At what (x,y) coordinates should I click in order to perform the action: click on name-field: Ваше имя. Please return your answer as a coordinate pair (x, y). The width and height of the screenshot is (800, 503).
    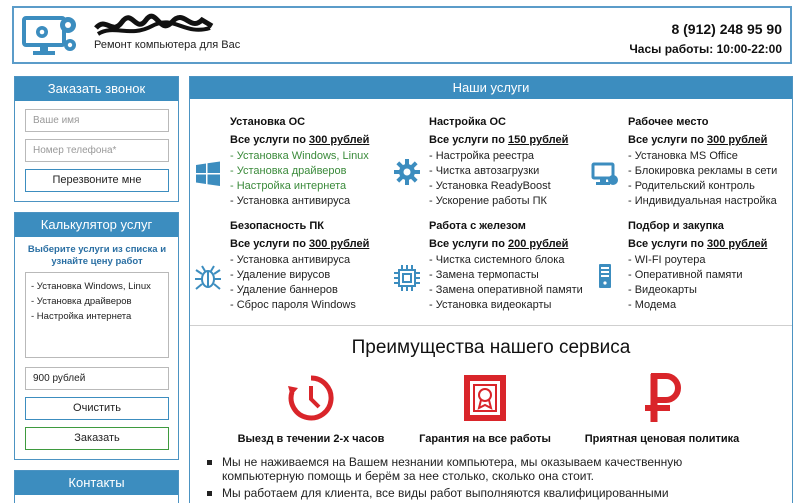
    Looking at the image, I should click on (97, 120).